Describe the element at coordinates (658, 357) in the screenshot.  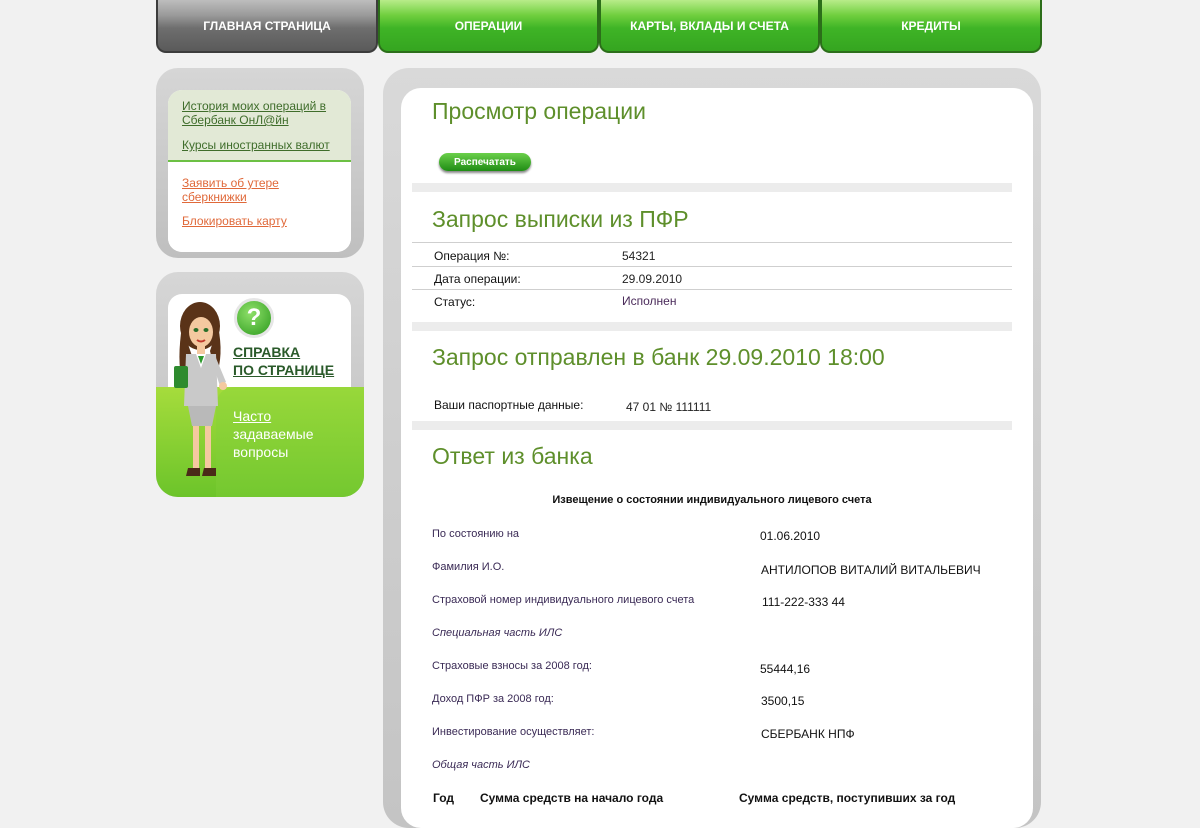
I see `section-request-sent-title: Запрос отправлен в банк 29.09.2010 18:00` at that location.